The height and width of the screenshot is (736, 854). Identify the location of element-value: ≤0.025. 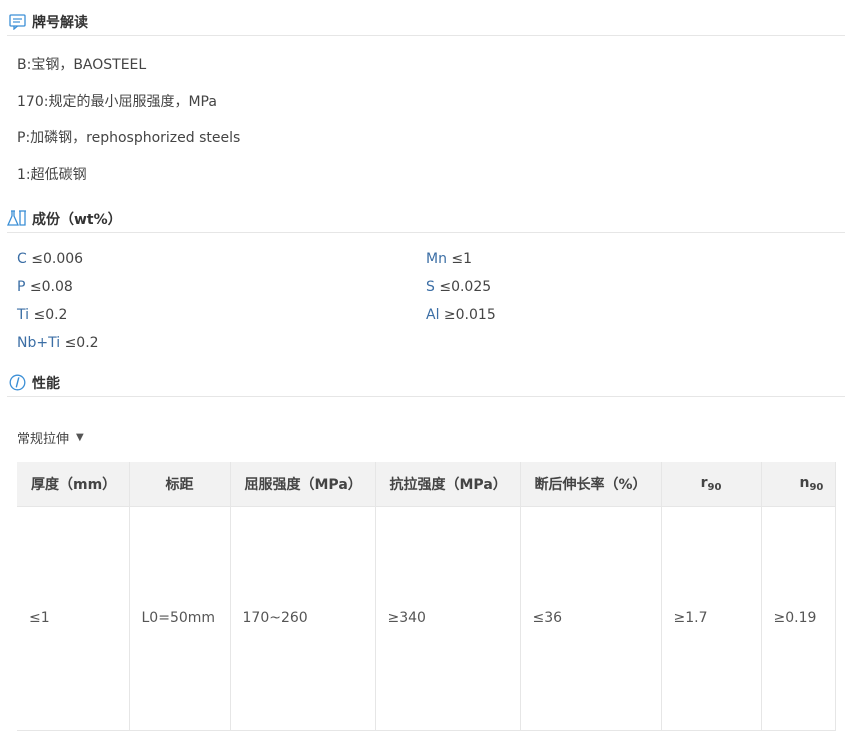
(465, 287).